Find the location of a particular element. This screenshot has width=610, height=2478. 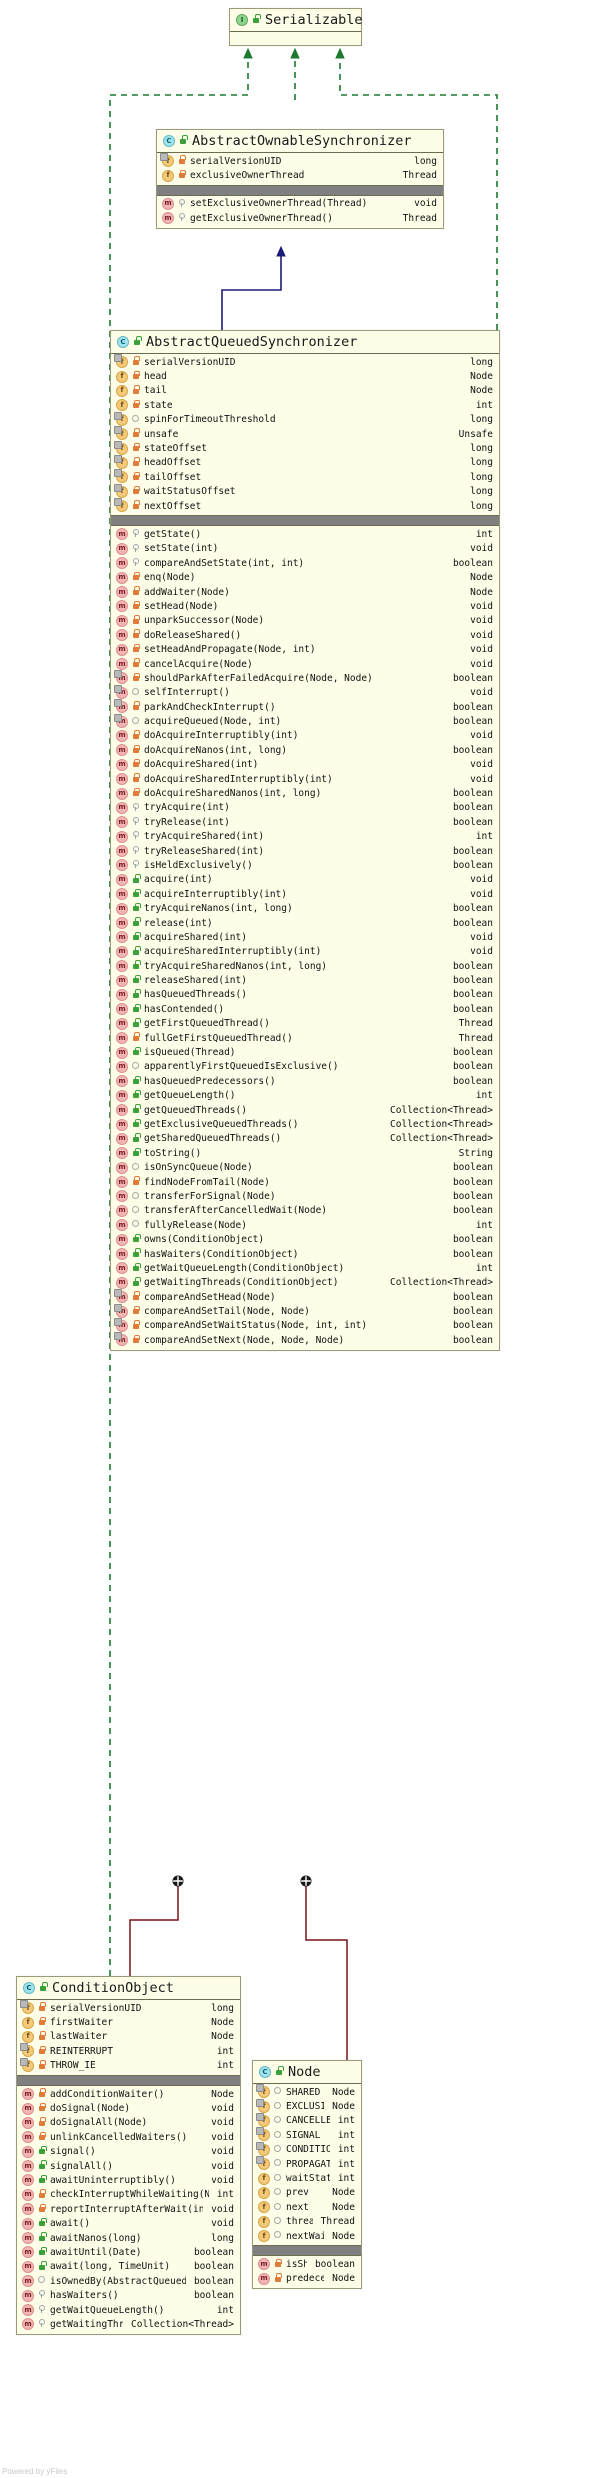

method-row: m setHeadAndPropagate(Node, int) void is located at coordinates (305, 649).